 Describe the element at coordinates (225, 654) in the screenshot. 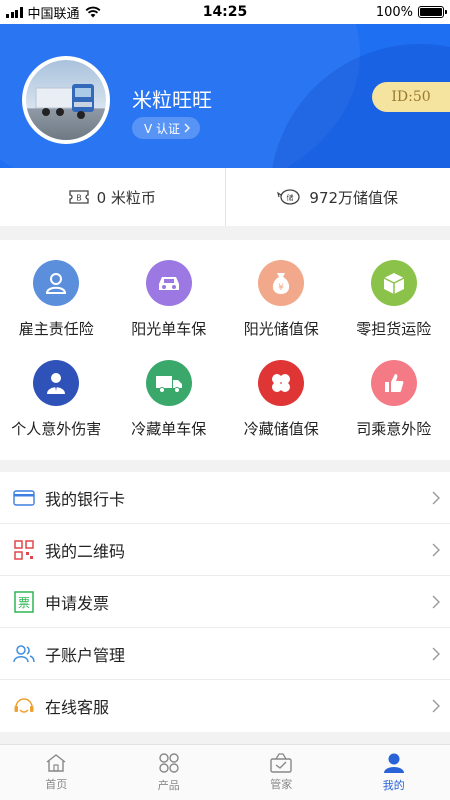

I see `menu-item-sub-account: 子账户管理` at that location.